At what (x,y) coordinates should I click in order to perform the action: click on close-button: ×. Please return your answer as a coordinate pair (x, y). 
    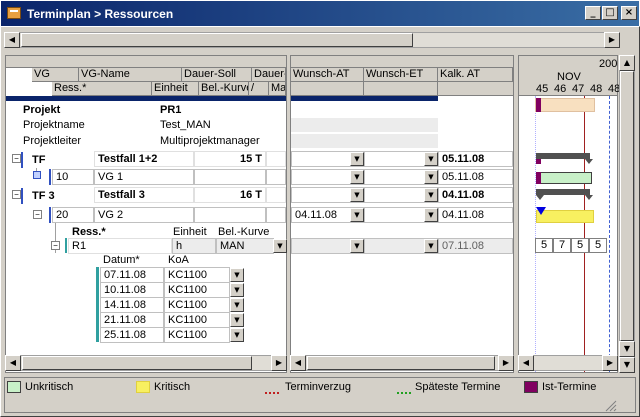
    Looking at the image, I should click on (629, 13).